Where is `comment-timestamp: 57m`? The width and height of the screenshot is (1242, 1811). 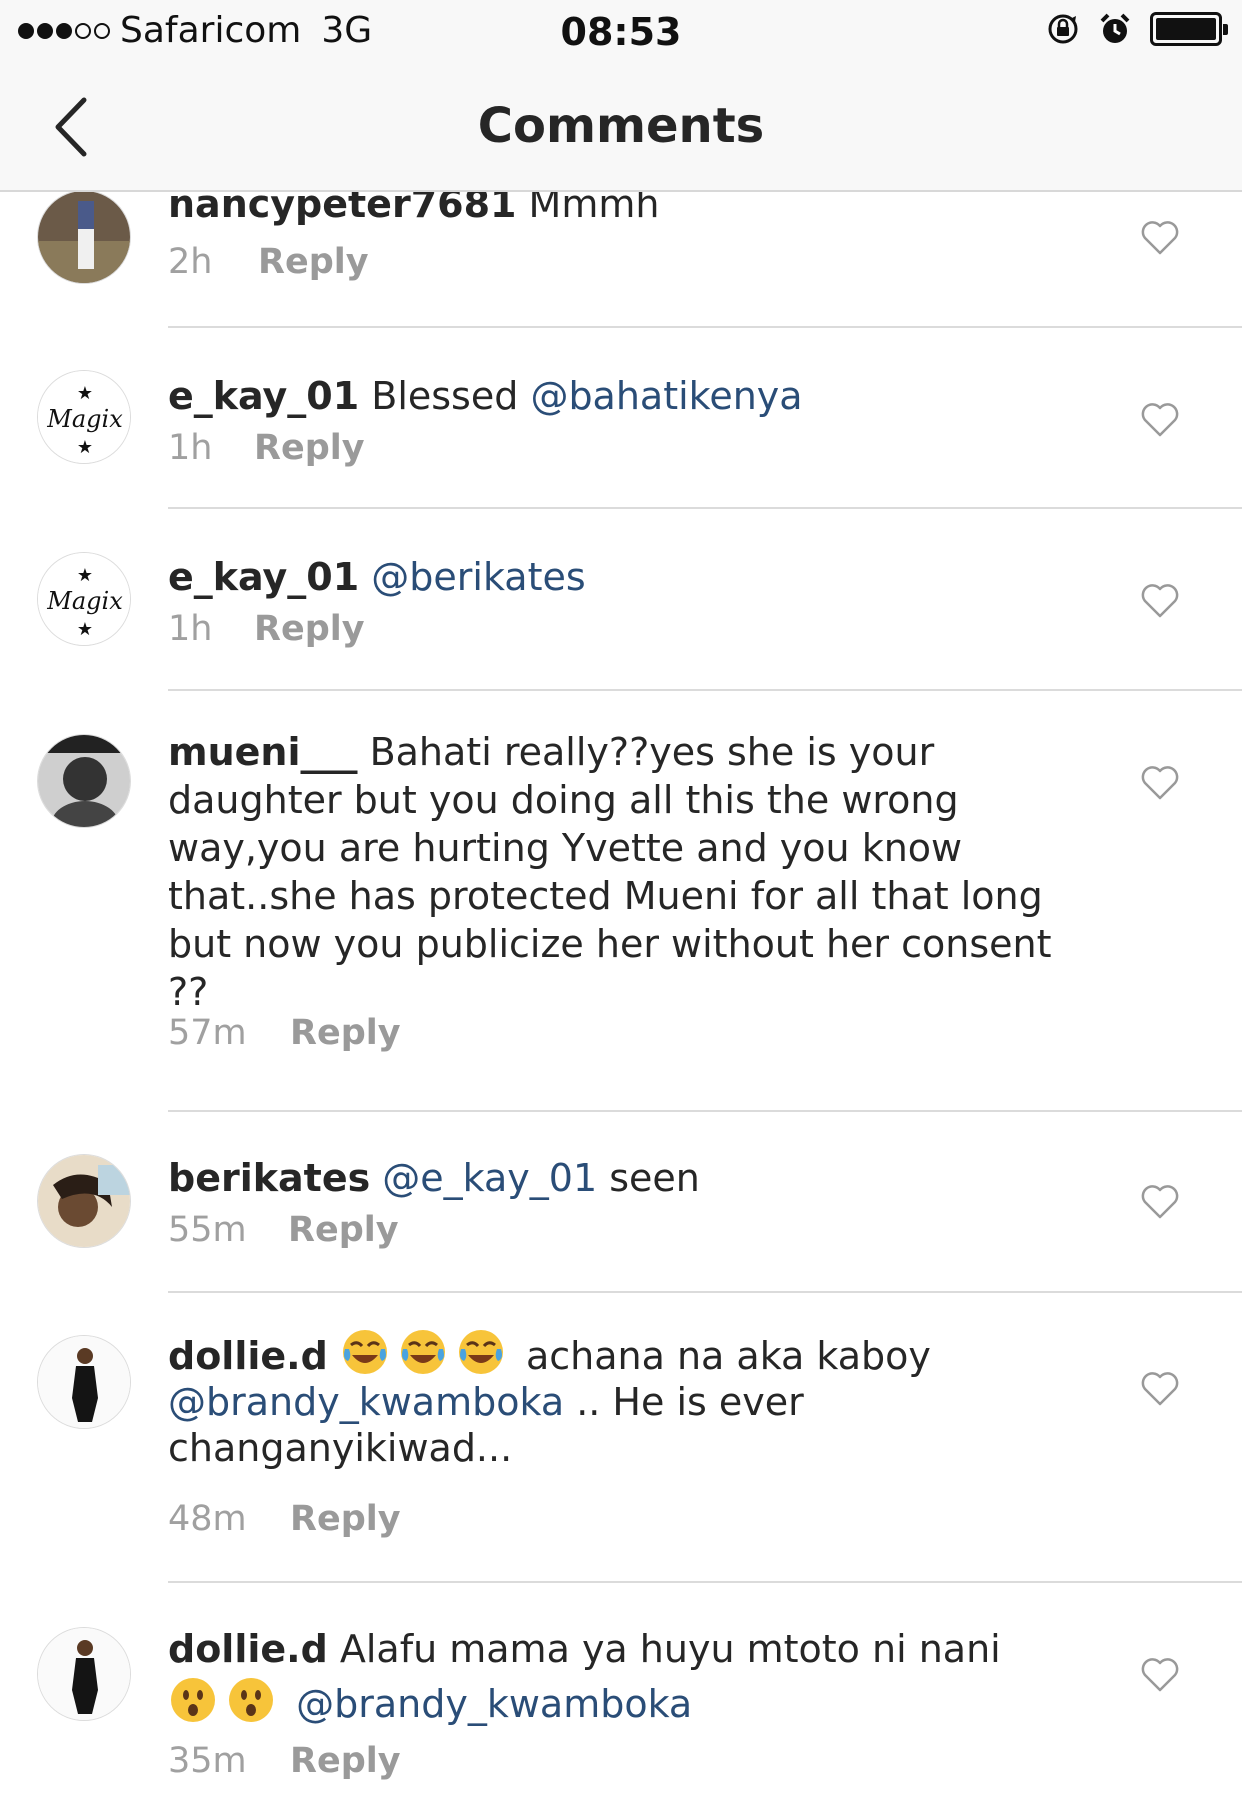
comment-timestamp: 57m is located at coordinates (207, 1033).